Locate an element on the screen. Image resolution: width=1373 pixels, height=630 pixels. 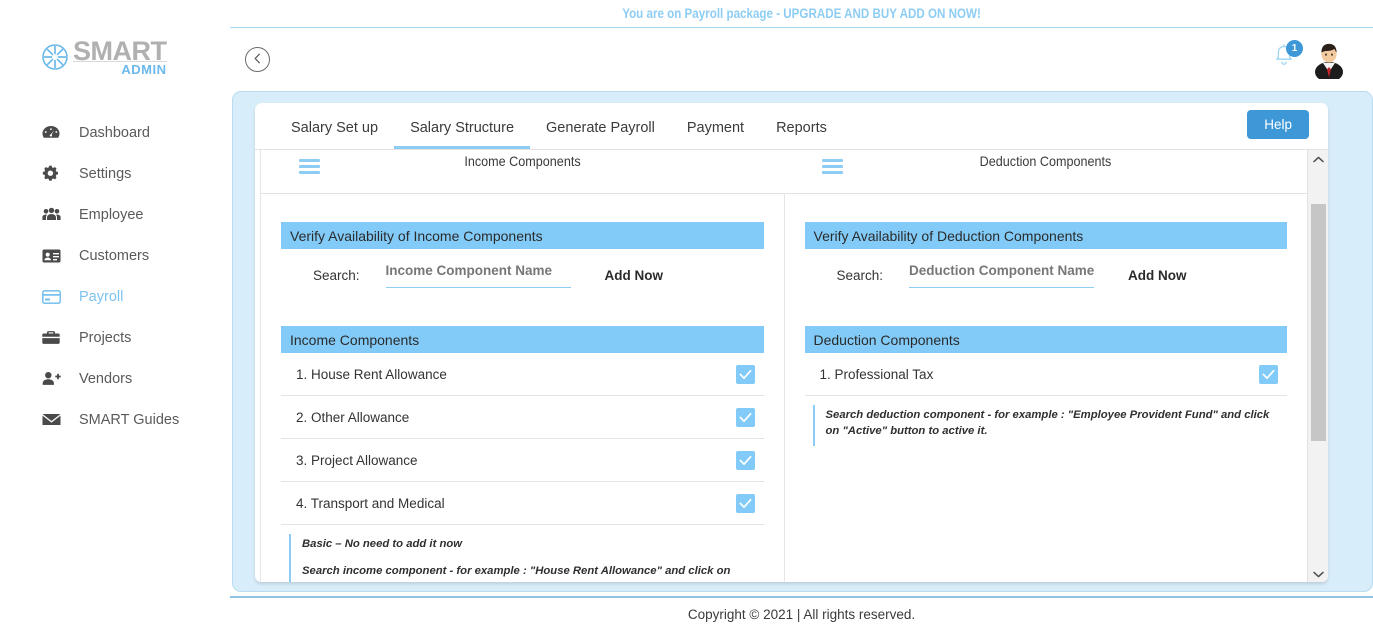
sidebar-item-label: Employee is located at coordinates (111, 214).